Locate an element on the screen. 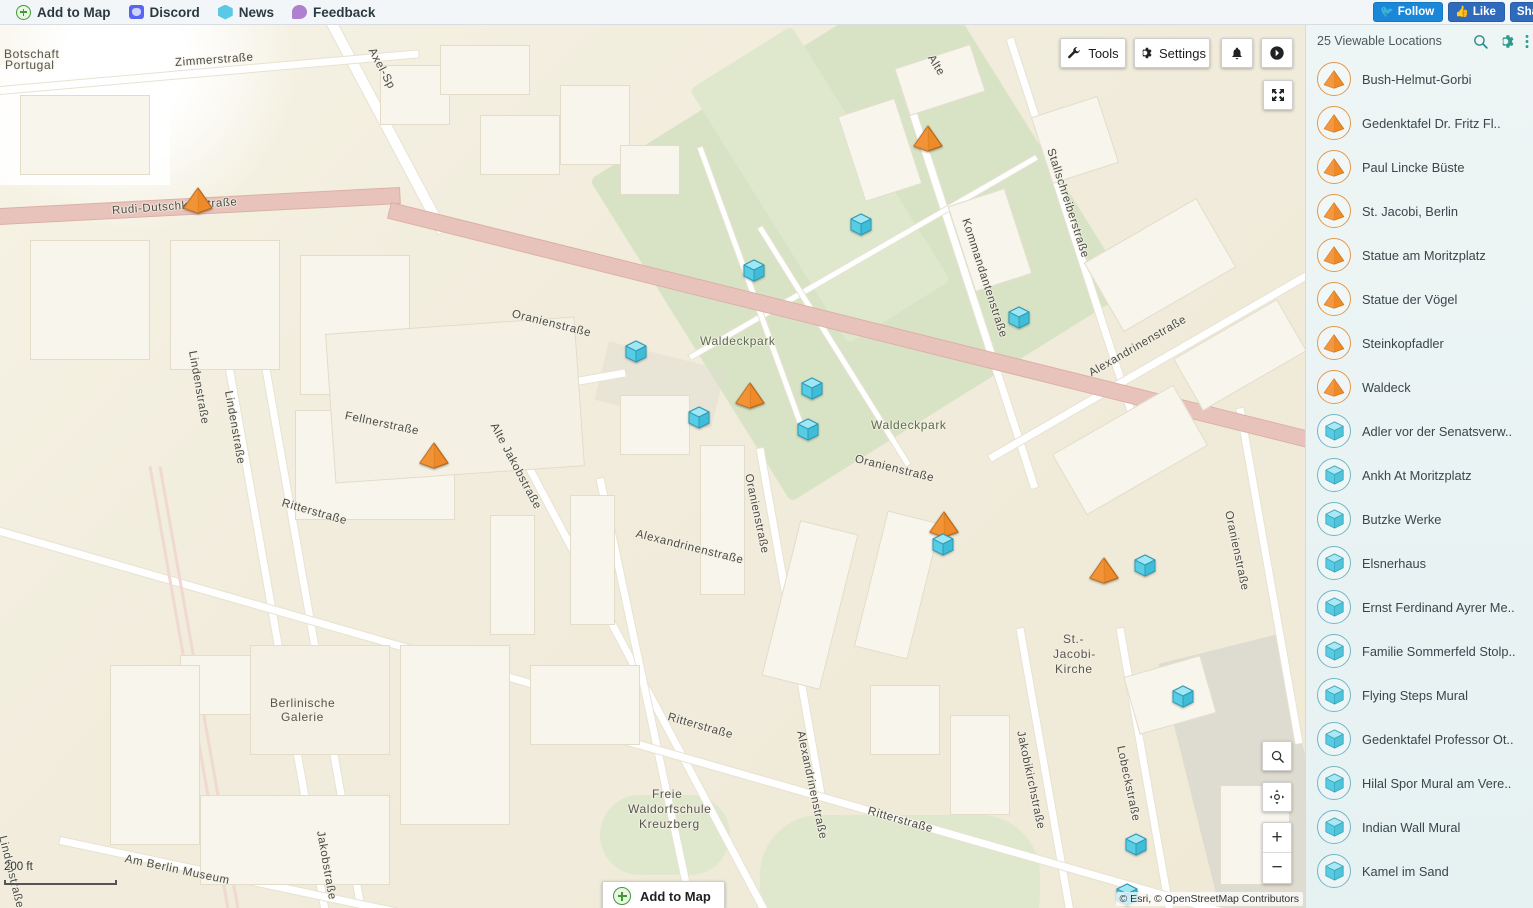  gear-icon is located at coordinates (1505, 41).